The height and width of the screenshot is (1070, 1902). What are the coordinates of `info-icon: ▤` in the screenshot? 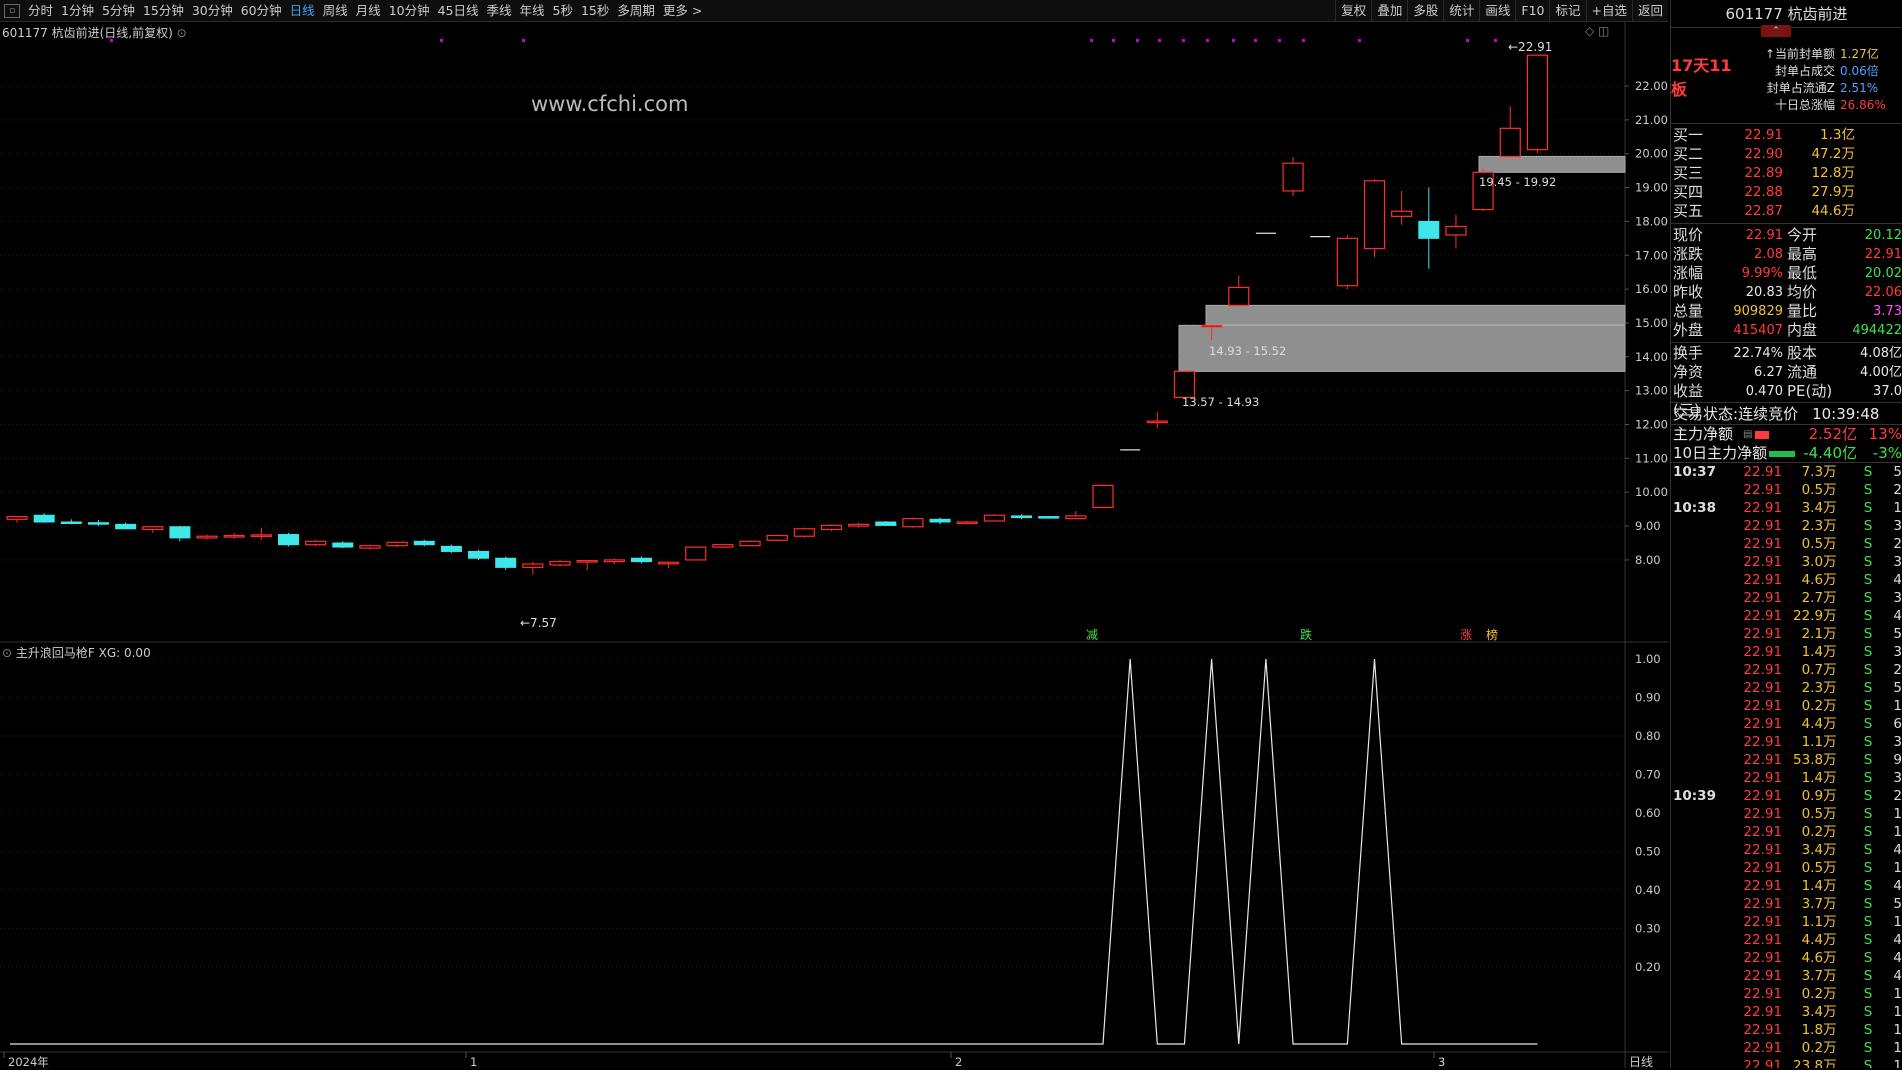 It's located at (1749, 434).